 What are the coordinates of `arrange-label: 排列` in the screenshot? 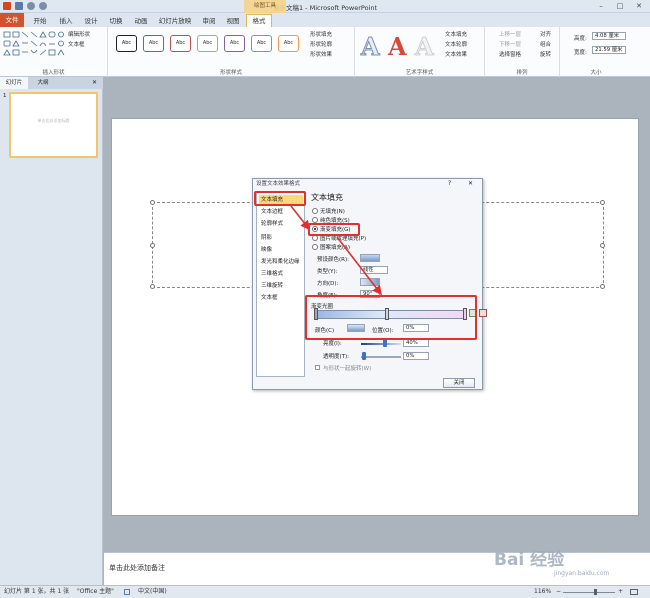 It's located at (522, 73).